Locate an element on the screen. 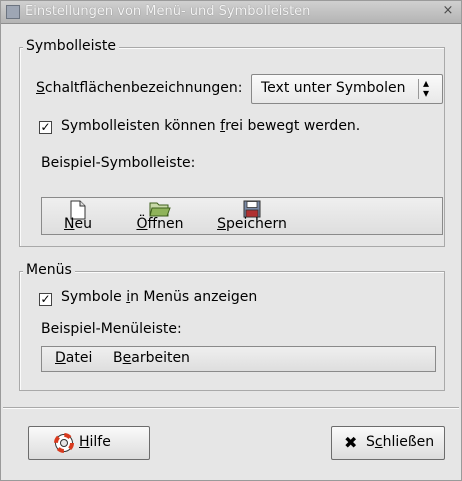 The height and width of the screenshot is (481, 462). toolbar-button-save-label: Speichern is located at coordinates (252, 224).